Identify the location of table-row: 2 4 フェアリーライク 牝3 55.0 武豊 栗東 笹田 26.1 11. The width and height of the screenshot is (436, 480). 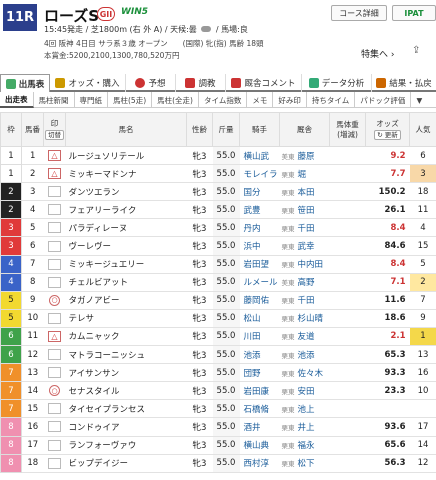
(218, 210).